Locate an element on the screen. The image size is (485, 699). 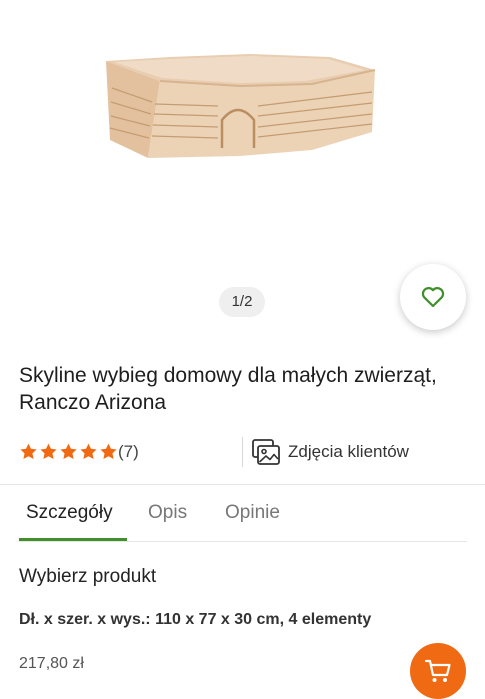
rating-row: (7) Zdjęcia klientów is located at coordinates (244, 452).